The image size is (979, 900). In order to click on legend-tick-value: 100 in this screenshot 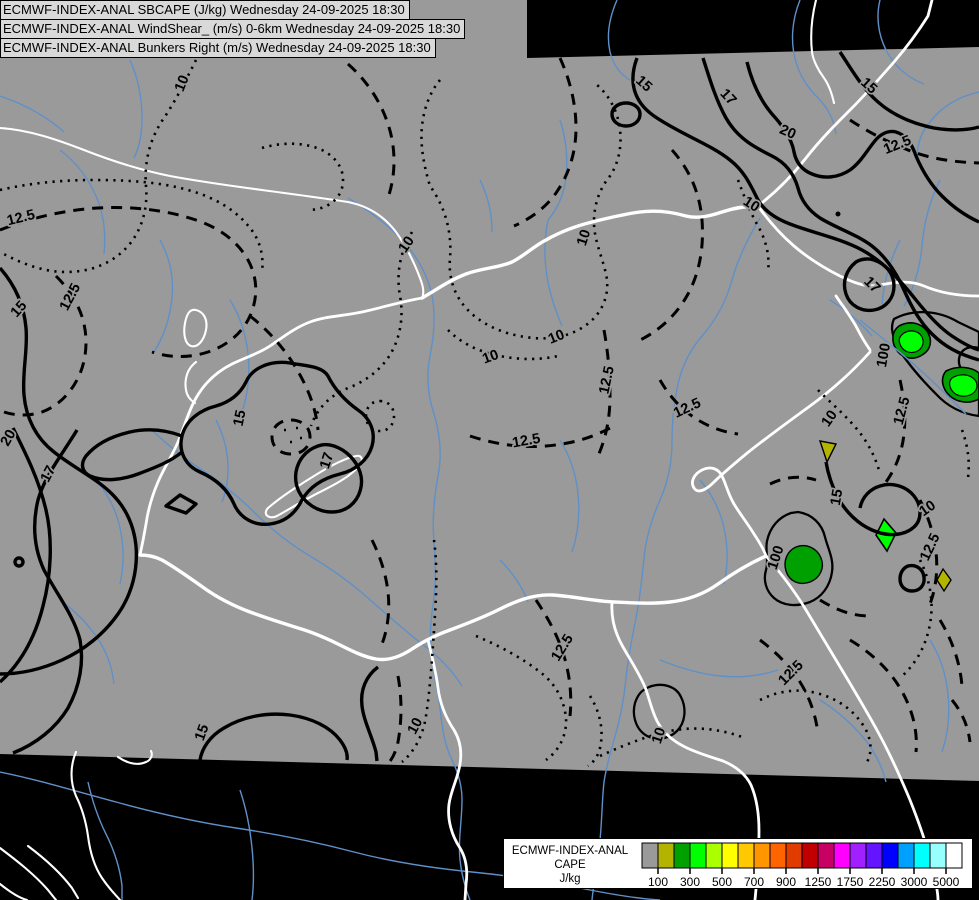, I will do `click(658, 882)`.